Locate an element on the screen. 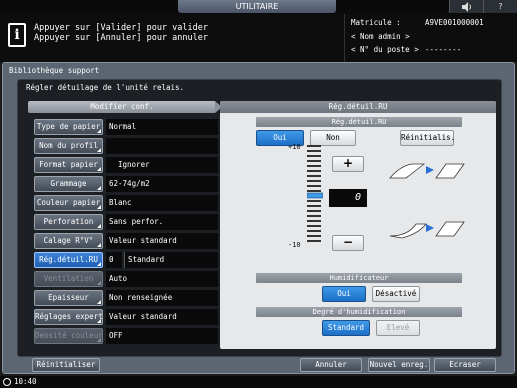 Image resolution: width=517 pixels, height=388 pixels. paper-color-value: Blanc is located at coordinates (162, 203).